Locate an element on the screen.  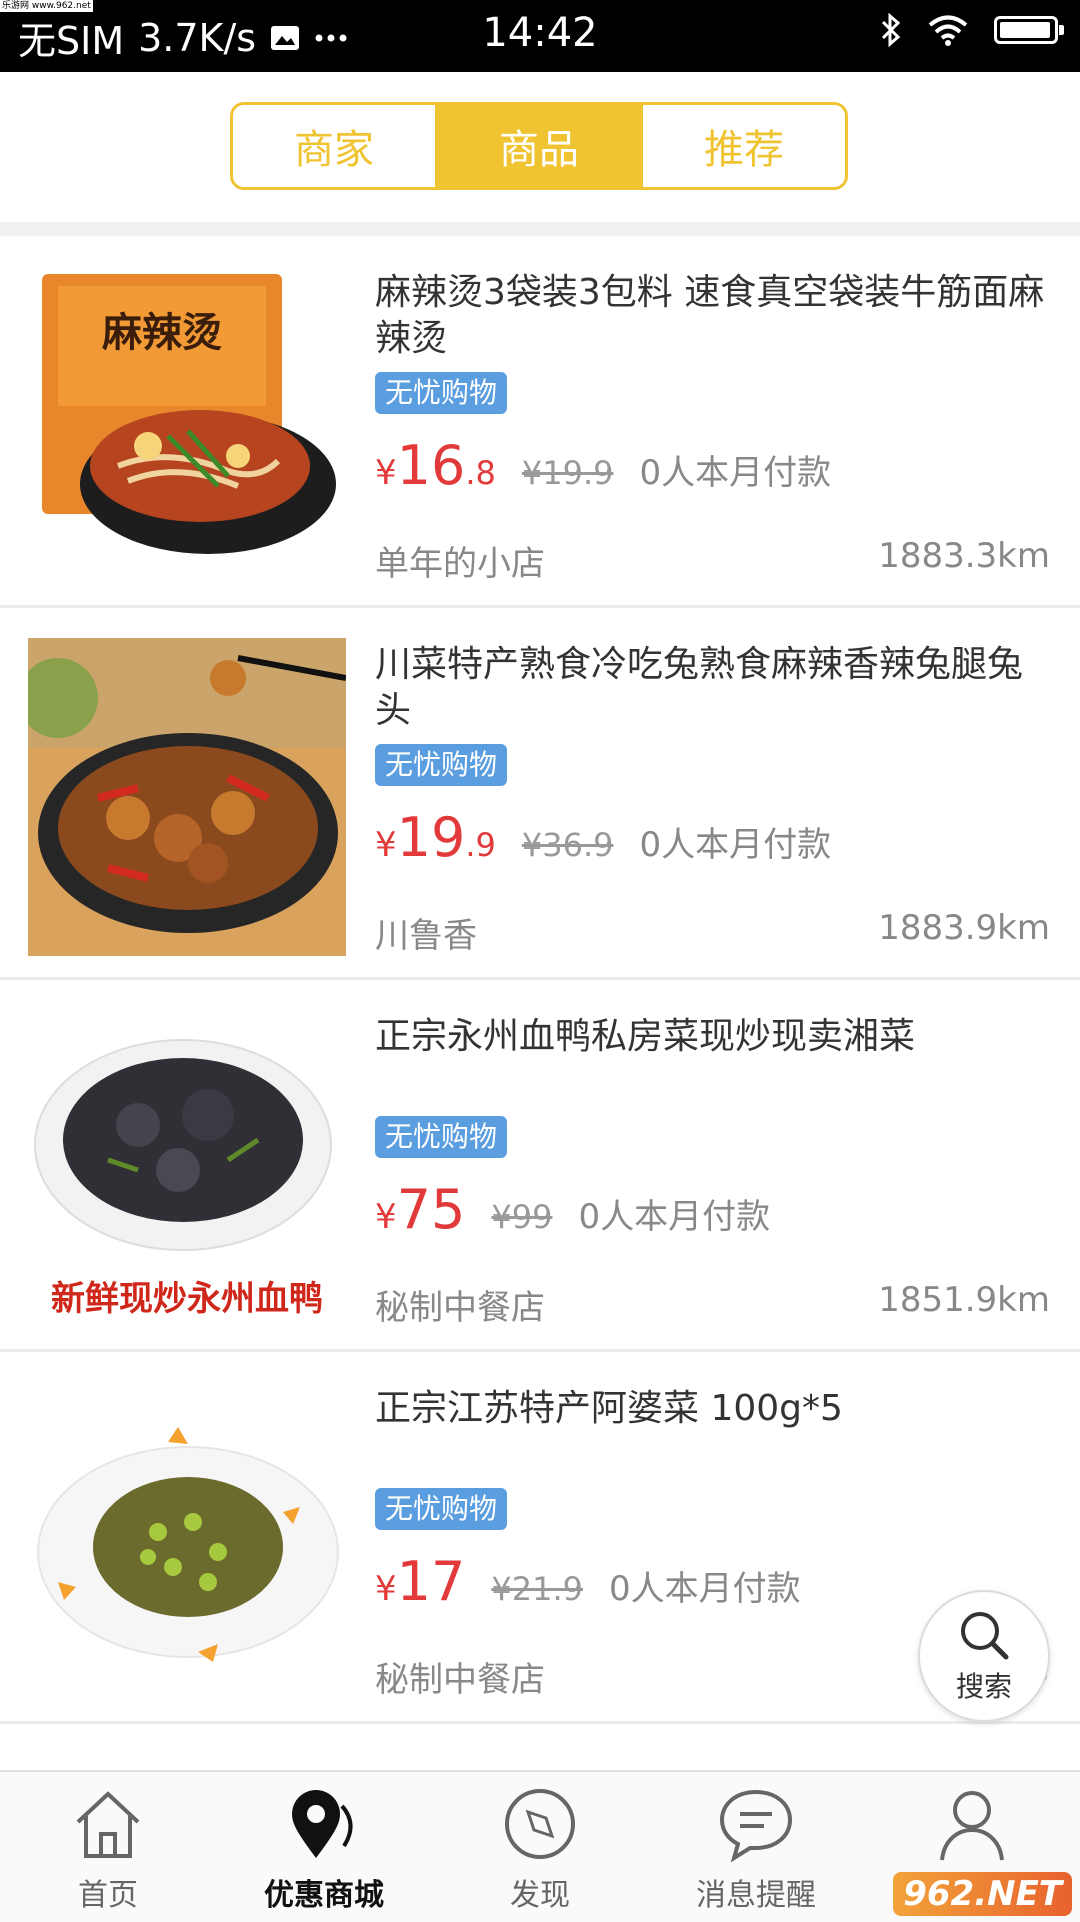
shop-name: 川鲁香 is located at coordinates (426, 932).